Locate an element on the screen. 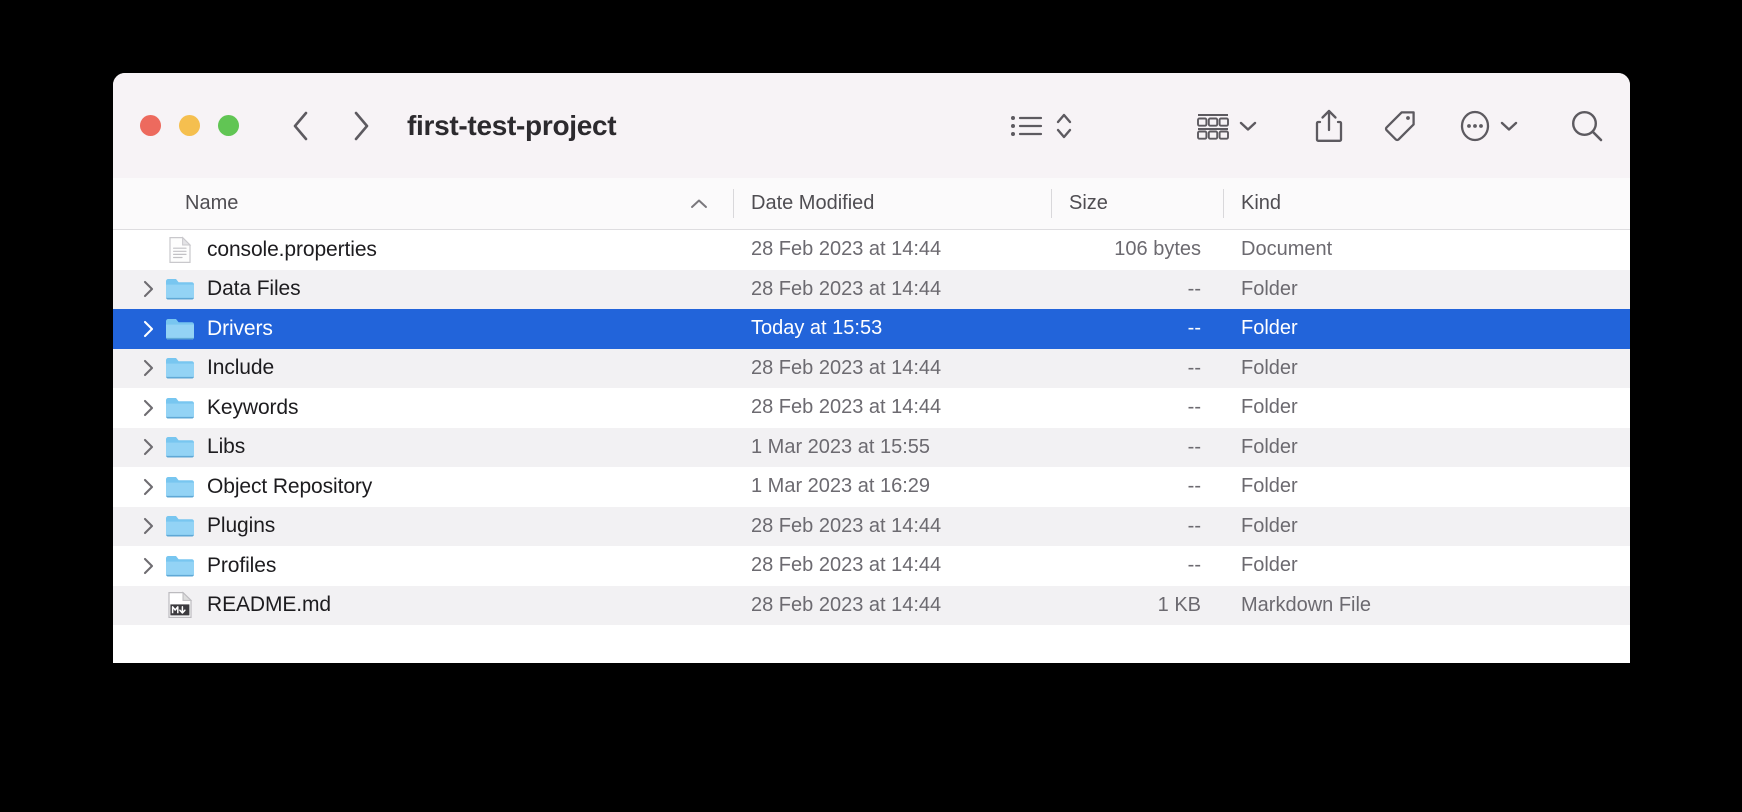 The height and width of the screenshot is (812, 1742). table-row: Plugins 28 Feb 2023 at 14:44 -- Folder is located at coordinates (871, 526).